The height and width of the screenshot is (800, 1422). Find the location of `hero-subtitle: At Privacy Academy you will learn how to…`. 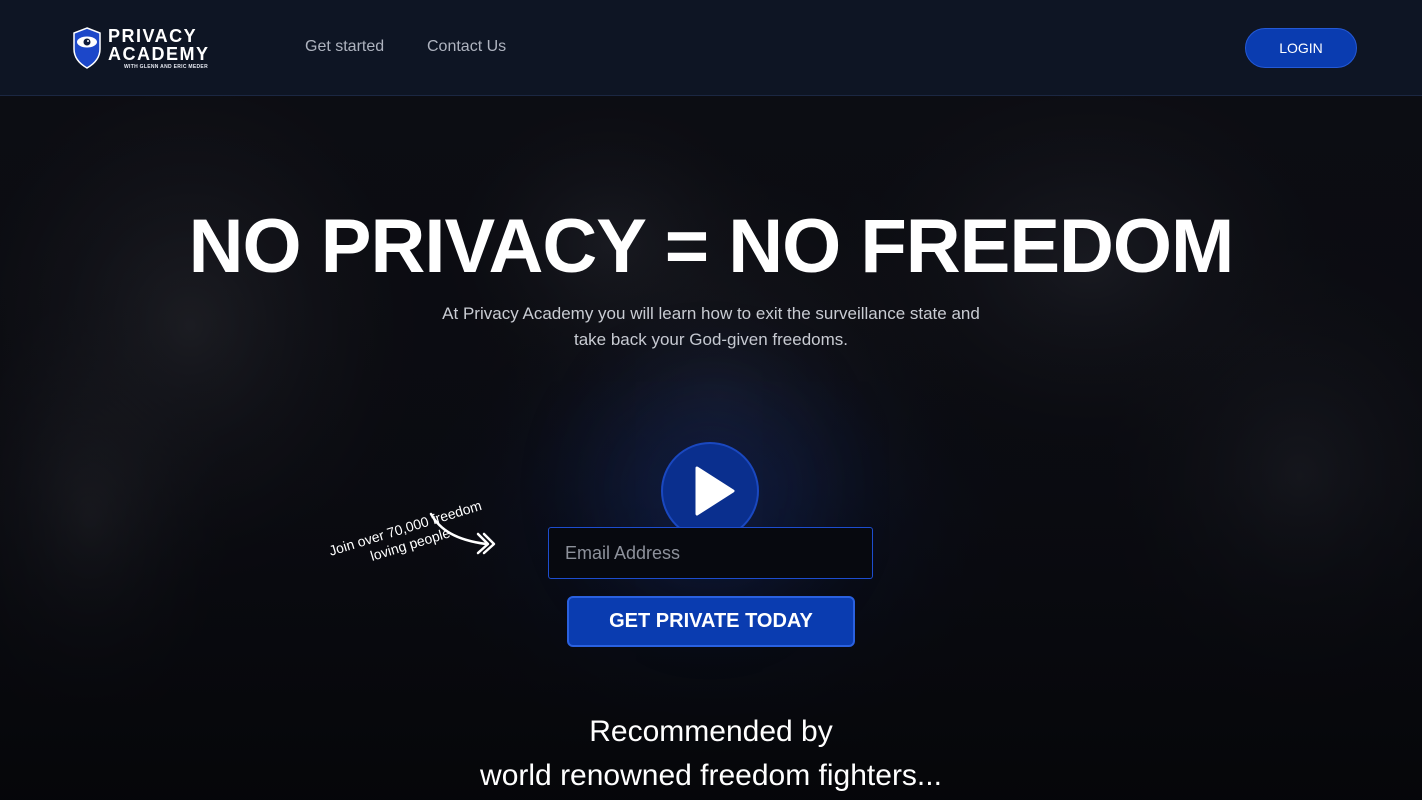

hero-subtitle: At Privacy Academy you will learn how to… is located at coordinates (711, 327).